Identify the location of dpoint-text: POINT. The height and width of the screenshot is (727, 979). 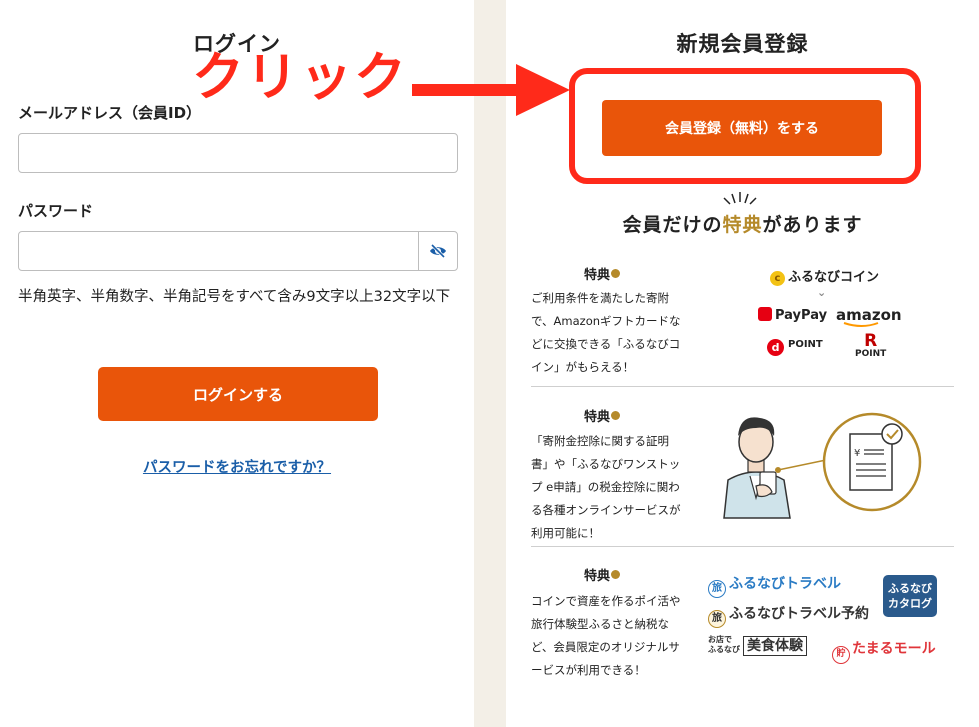
(805, 344).